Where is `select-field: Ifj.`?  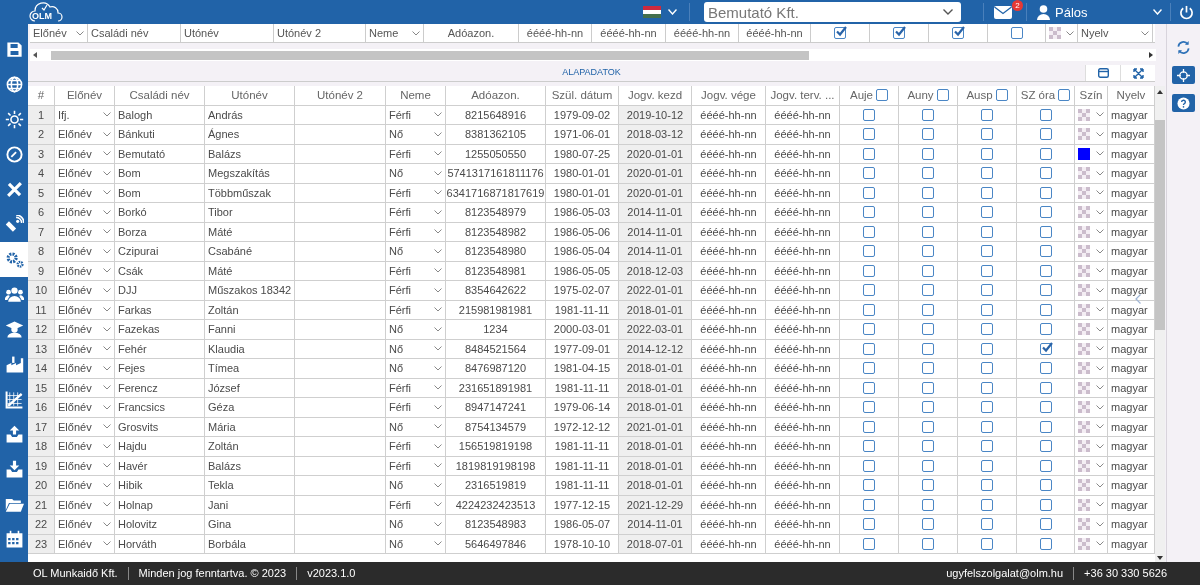 select-field: Ifj. is located at coordinates (85, 115).